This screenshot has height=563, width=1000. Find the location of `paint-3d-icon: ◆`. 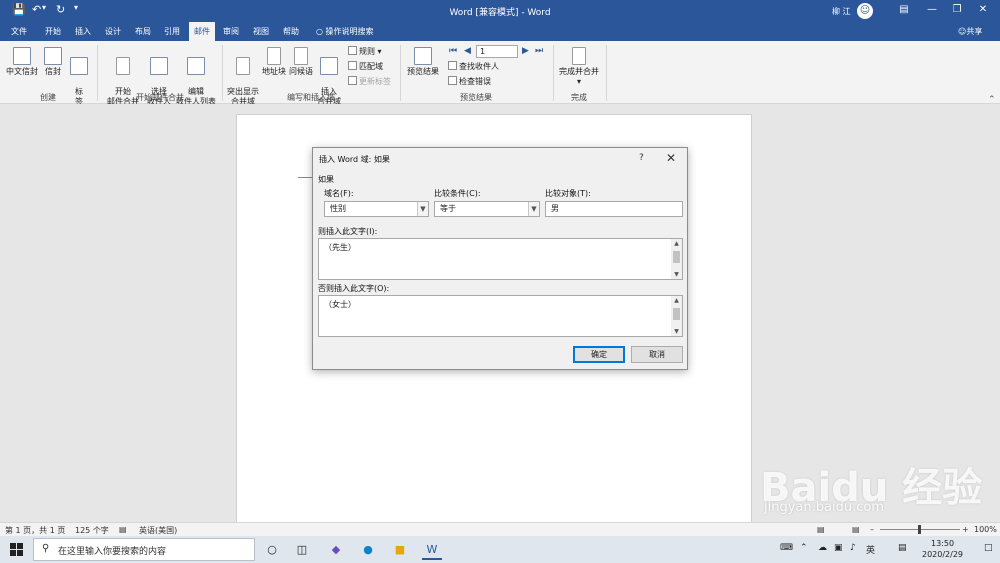

paint-3d-icon: ◆ is located at coordinates (336, 550).